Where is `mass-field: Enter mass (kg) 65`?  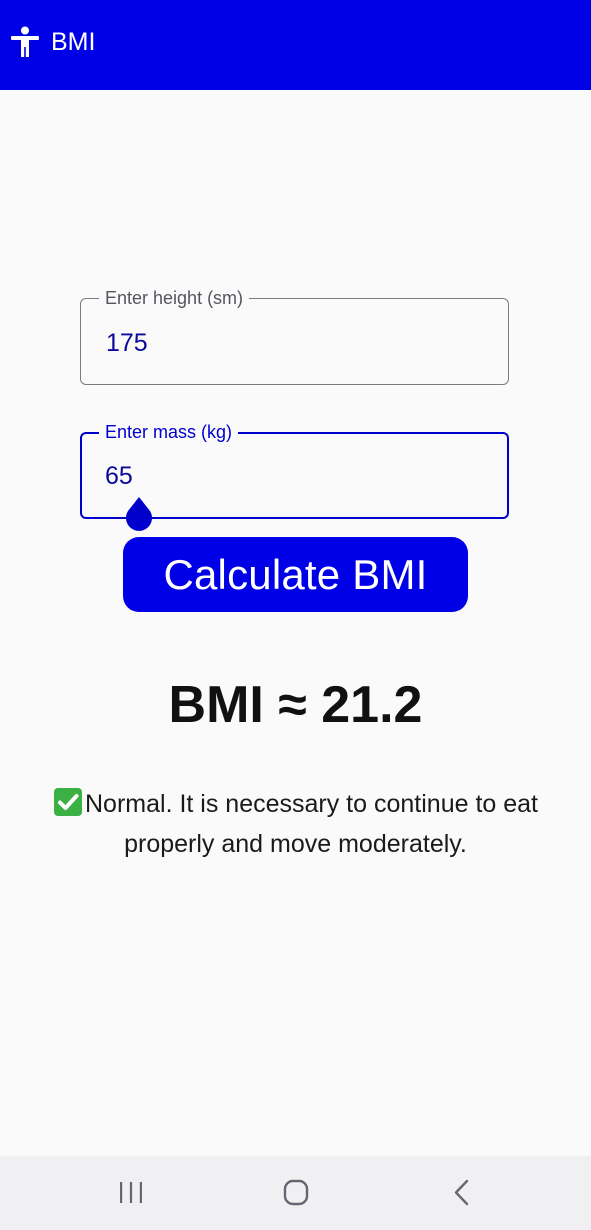
mass-field: Enter mass (kg) 65 is located at coordinates (294, 476).